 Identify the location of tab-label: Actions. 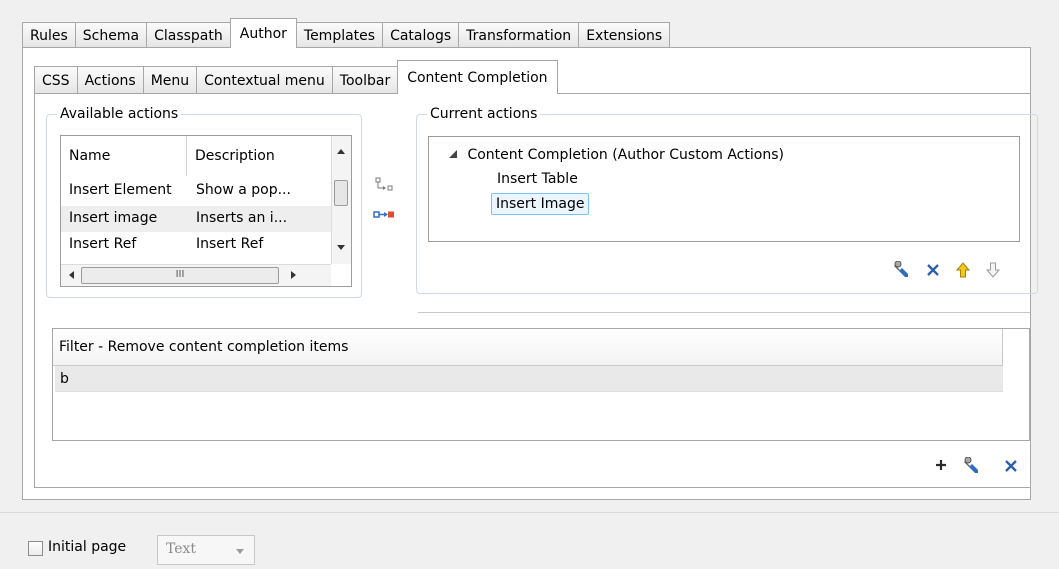
(110, 80).